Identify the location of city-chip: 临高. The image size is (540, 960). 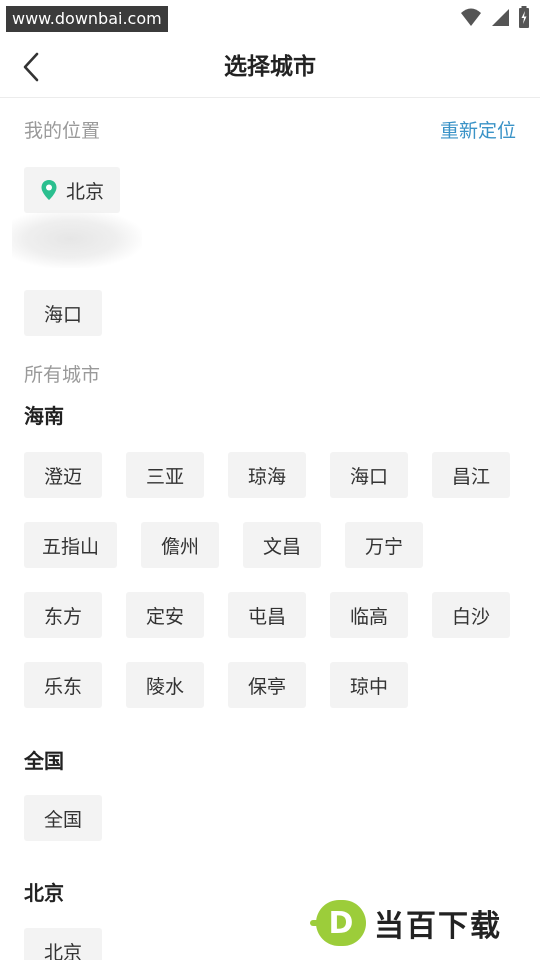
(369, 615).